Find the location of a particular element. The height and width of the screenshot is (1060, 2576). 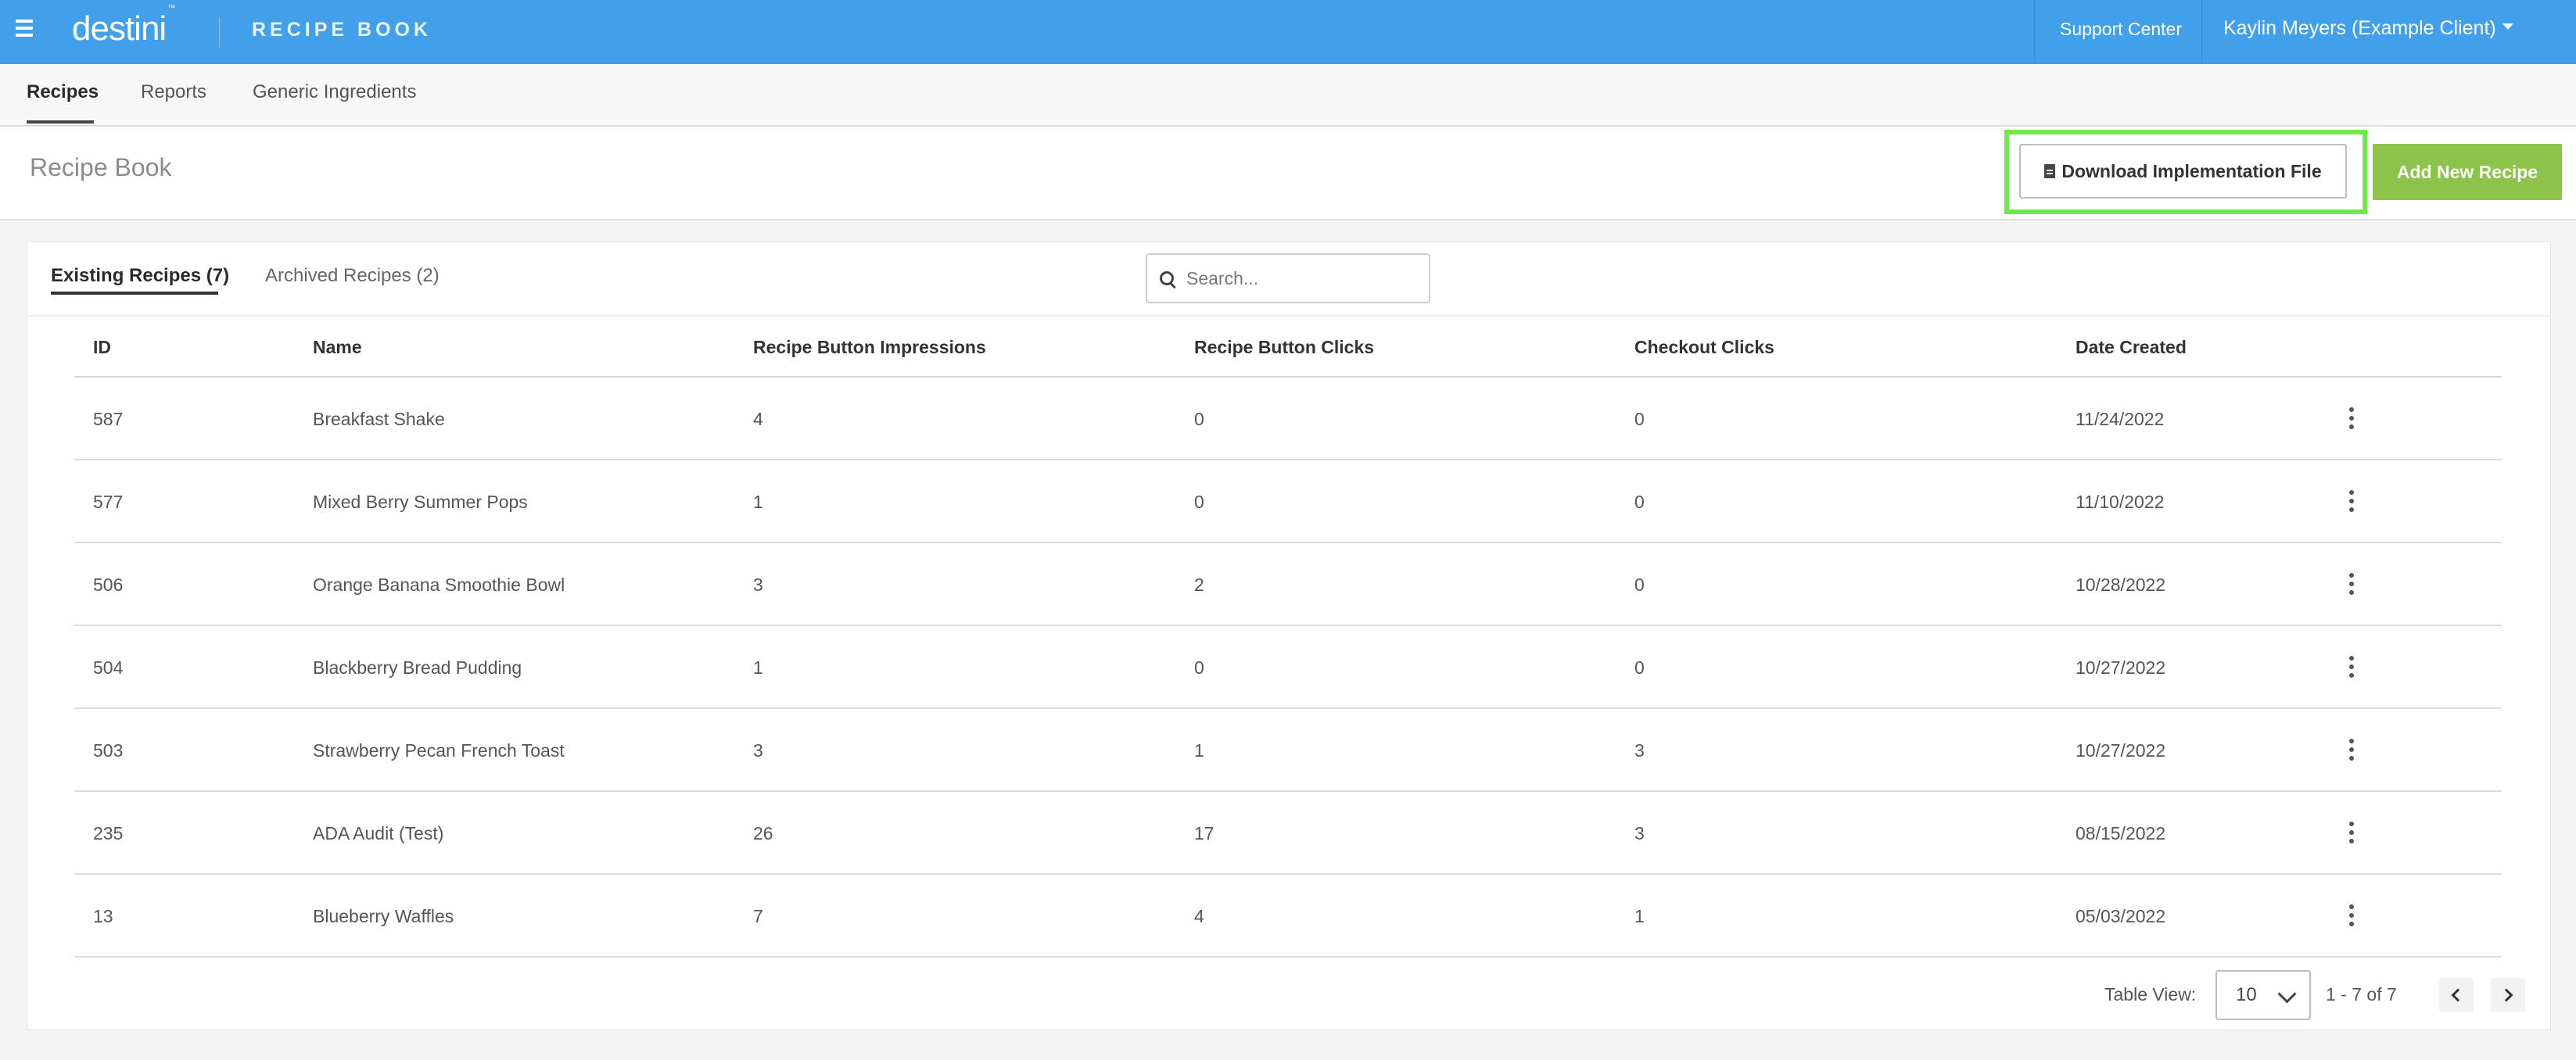

tab-existing-recipes: Existing Recipes (7) is located at coordinates (140, 276).